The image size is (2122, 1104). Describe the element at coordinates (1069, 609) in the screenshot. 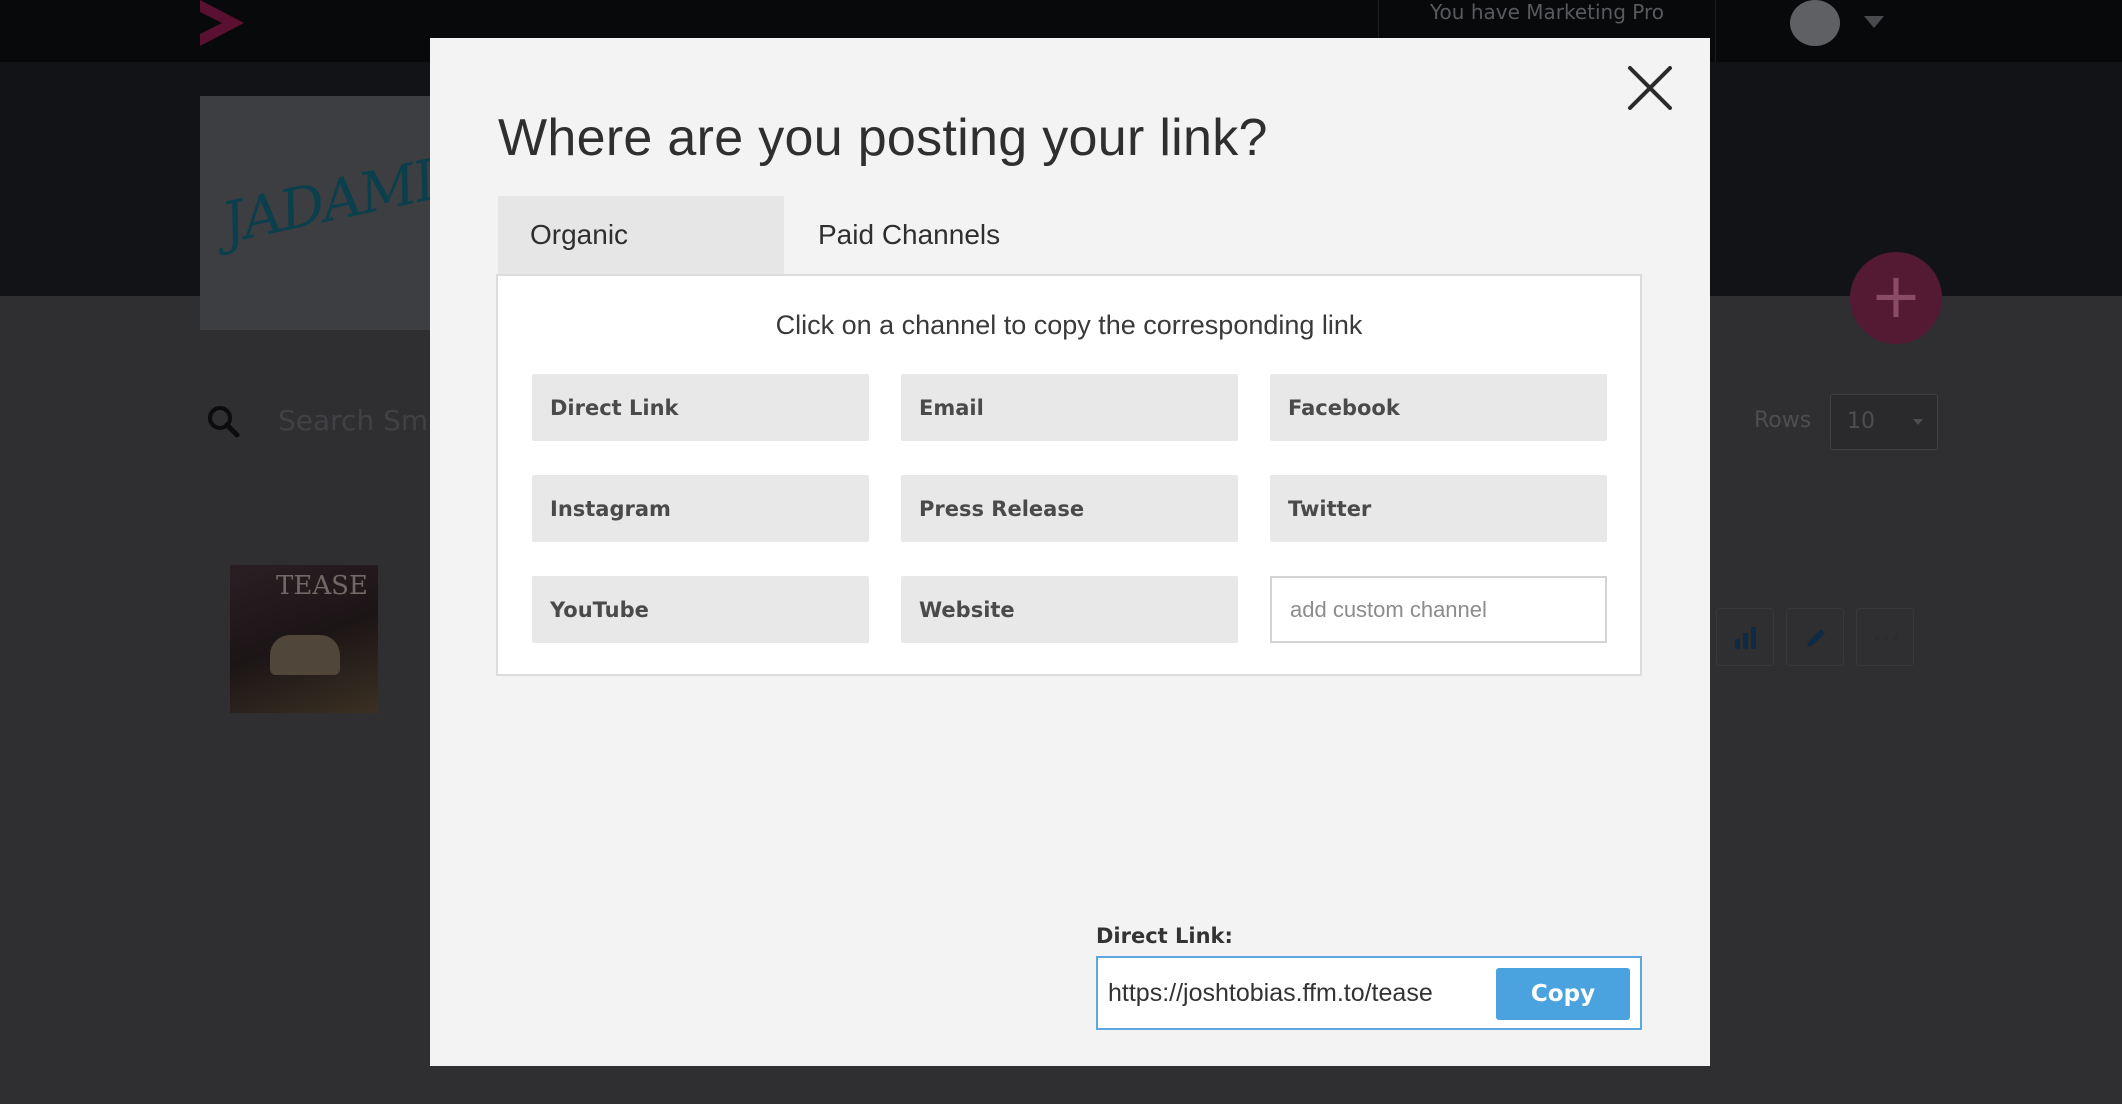

I see `channel-website-button: Website` at that location.